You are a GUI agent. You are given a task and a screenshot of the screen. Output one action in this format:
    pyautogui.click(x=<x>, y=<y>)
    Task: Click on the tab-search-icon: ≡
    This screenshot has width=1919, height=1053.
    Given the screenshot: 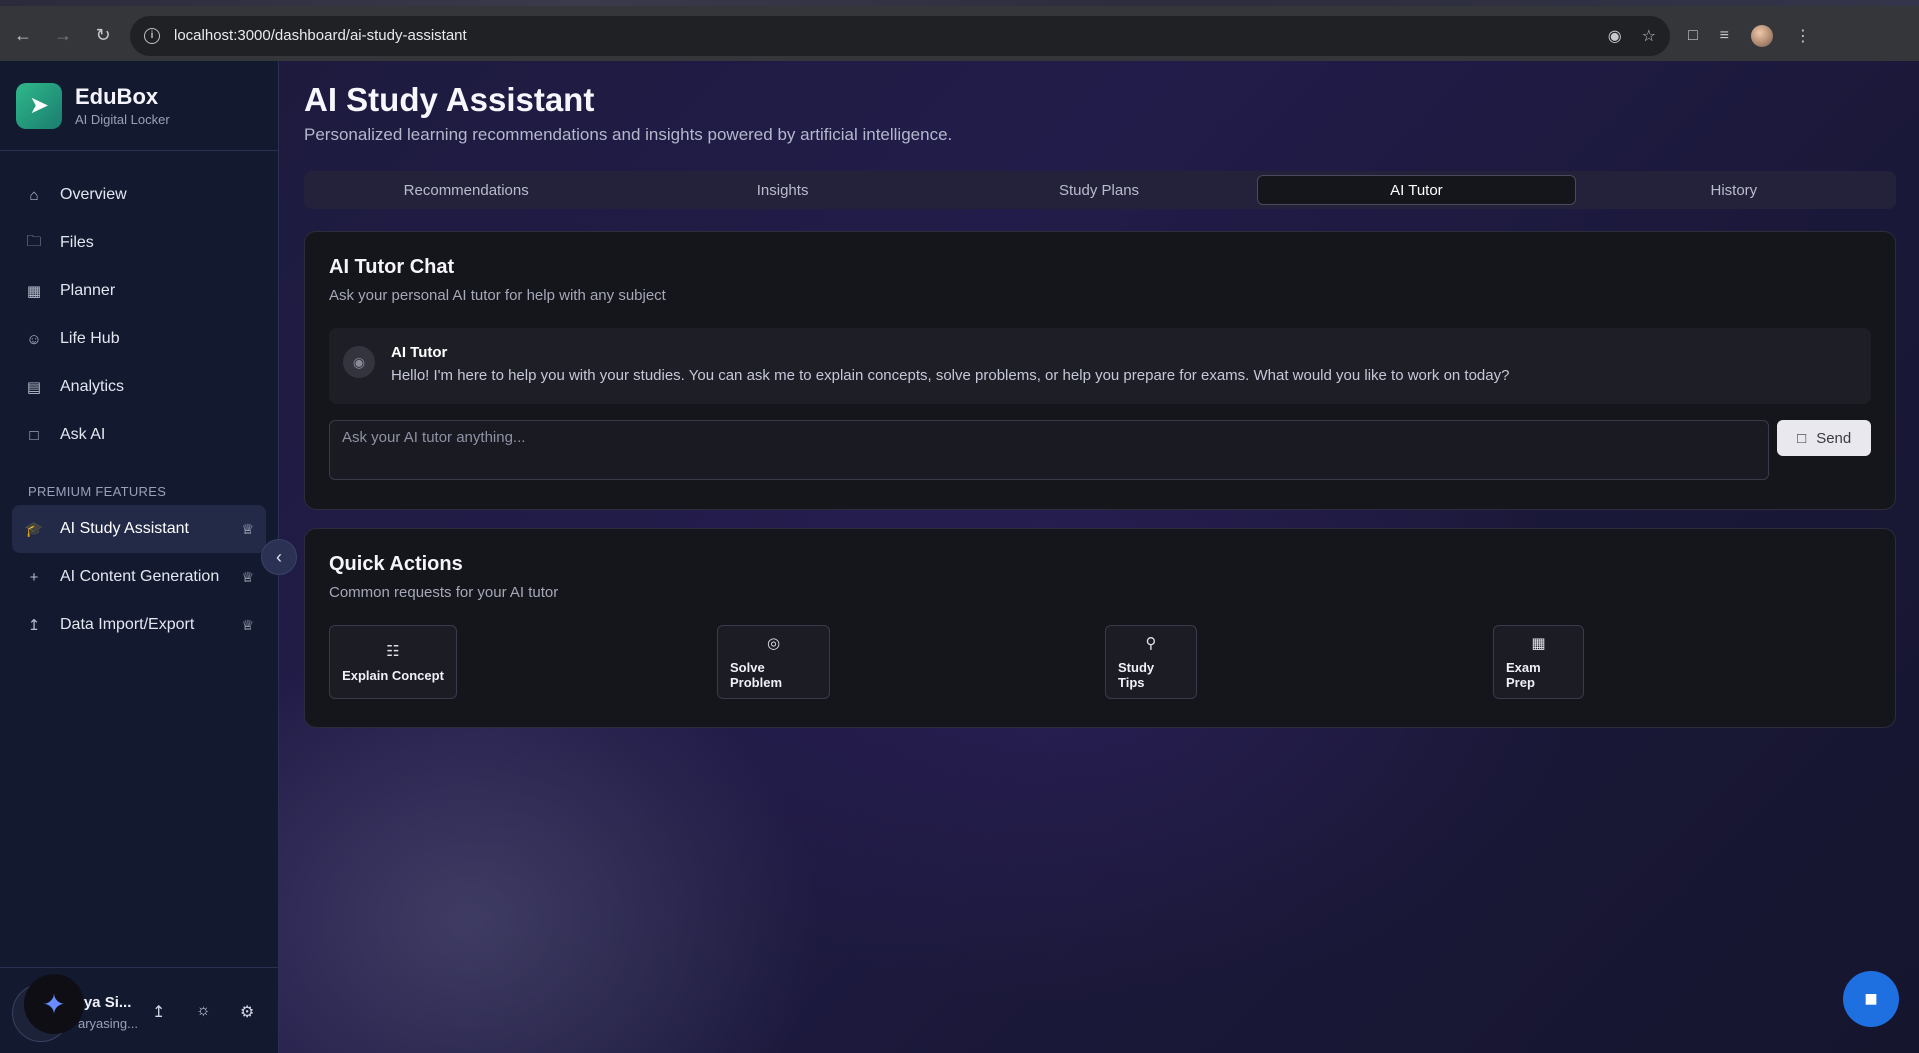 What is the action you would take?
    pyautogui.click(x=1724, y=36)
    